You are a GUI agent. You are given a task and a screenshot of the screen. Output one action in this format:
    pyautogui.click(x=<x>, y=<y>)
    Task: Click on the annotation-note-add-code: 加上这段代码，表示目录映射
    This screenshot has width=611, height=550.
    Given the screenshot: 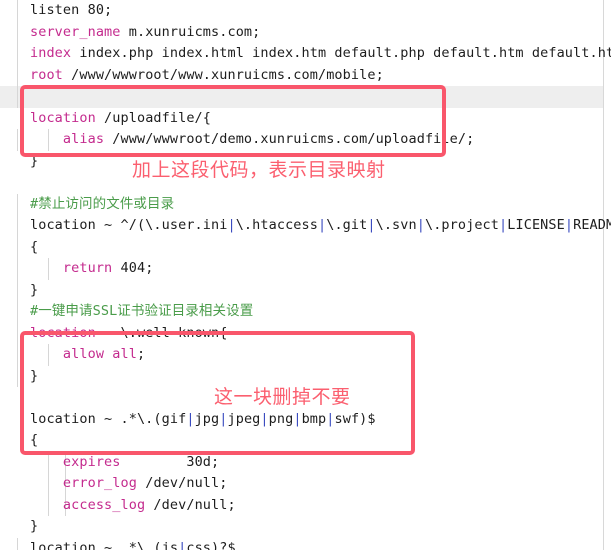 What is the action you would take?
    pyautogui.click(x=259, y=170)
    